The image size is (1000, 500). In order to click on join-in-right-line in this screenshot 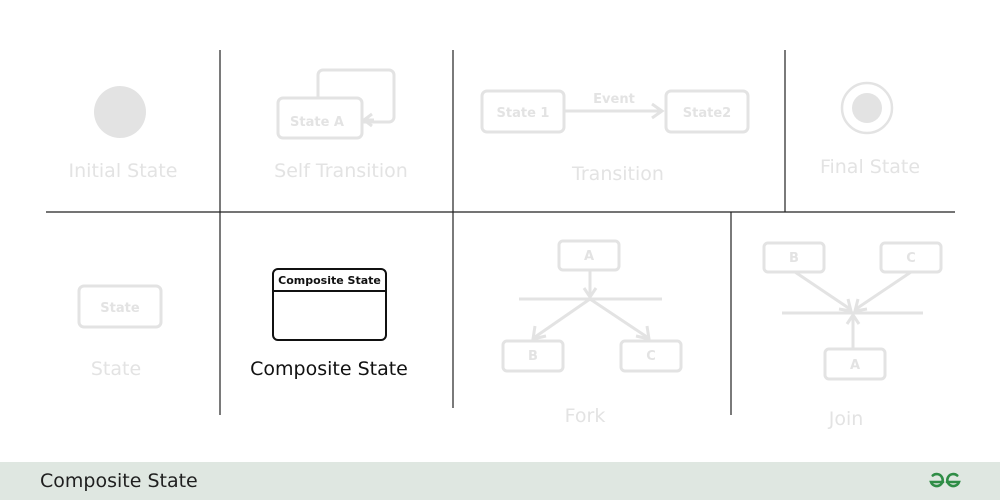, I will do `click(883, 290)`.